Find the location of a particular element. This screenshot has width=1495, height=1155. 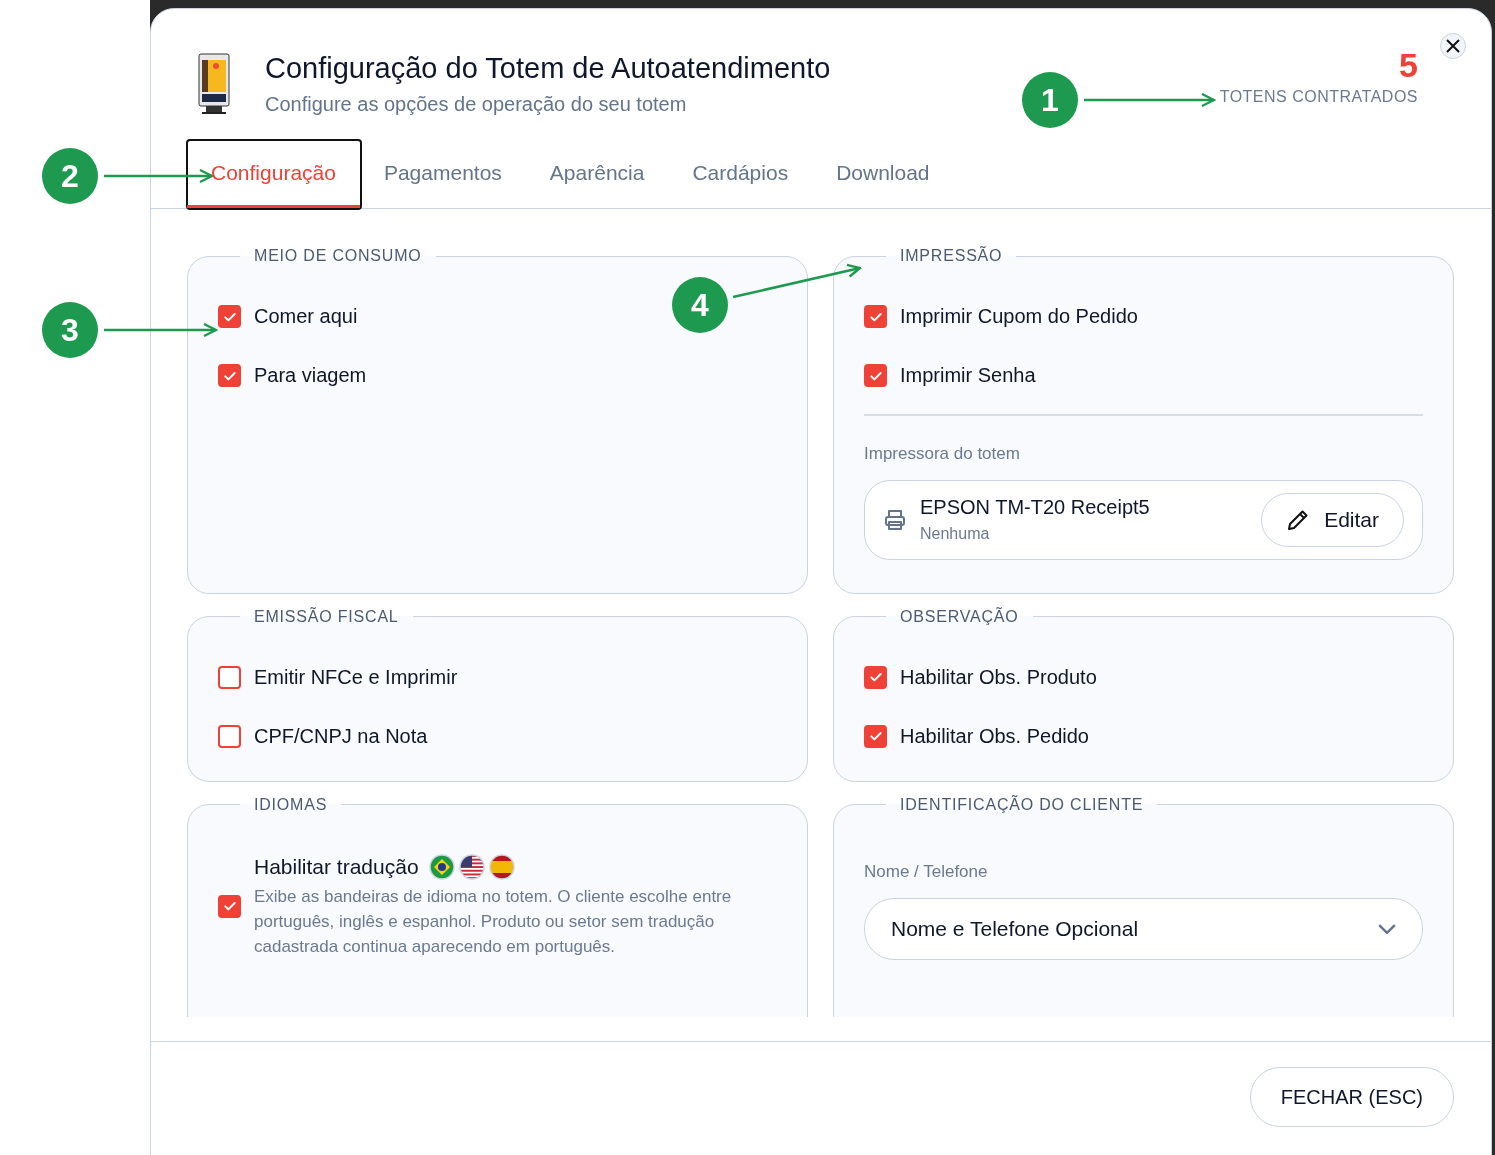

option-label: Emitir NFCe e Imprimir is located at coordinates (356, 677).